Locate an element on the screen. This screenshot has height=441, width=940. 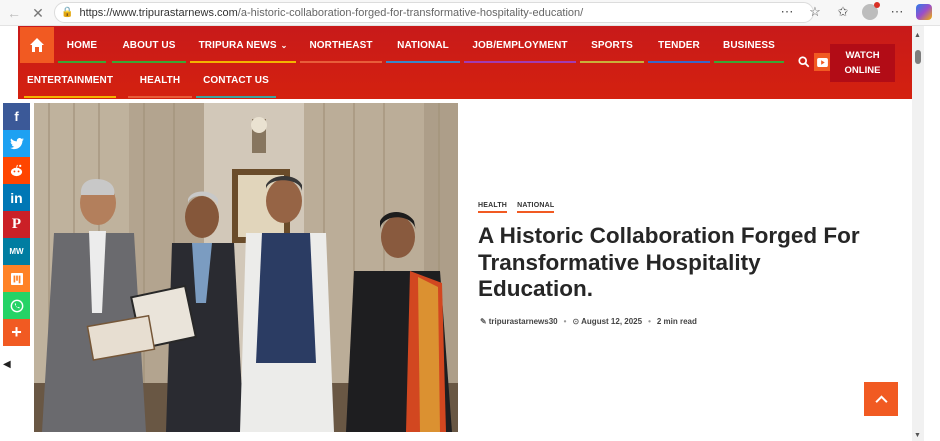
nav-sports-label: SPORTS is located at coordinates (612, 45).